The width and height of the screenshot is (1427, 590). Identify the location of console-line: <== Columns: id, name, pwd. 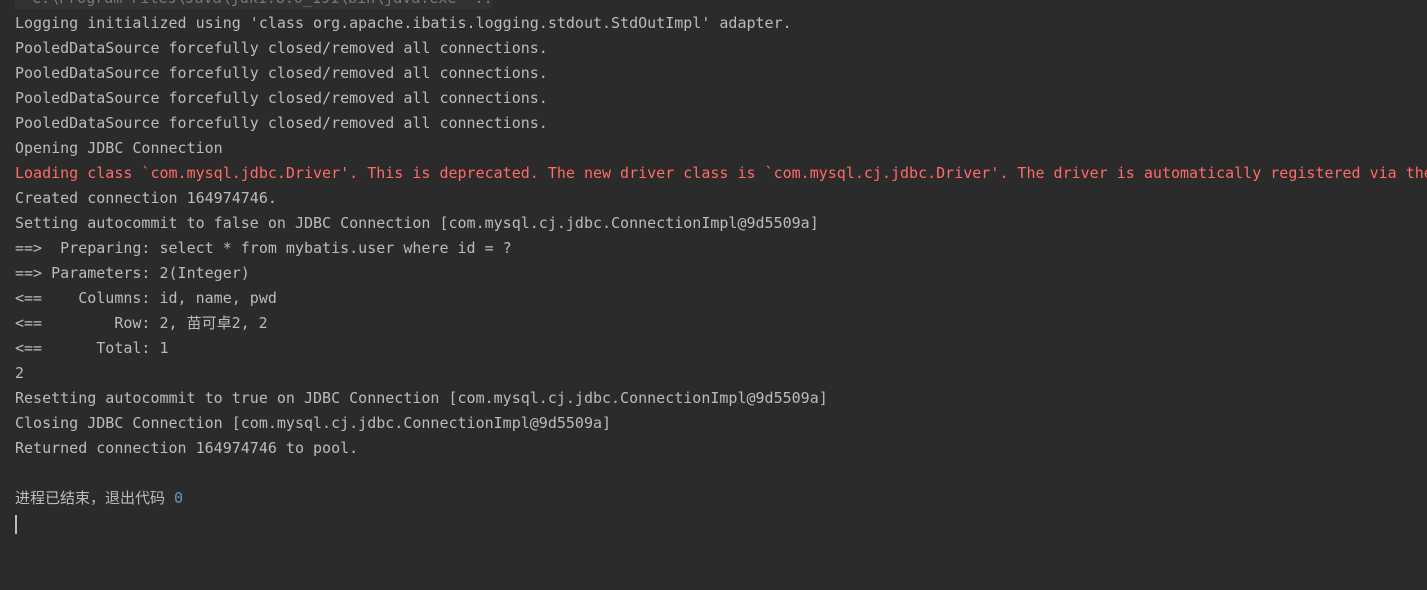
(146, 298).